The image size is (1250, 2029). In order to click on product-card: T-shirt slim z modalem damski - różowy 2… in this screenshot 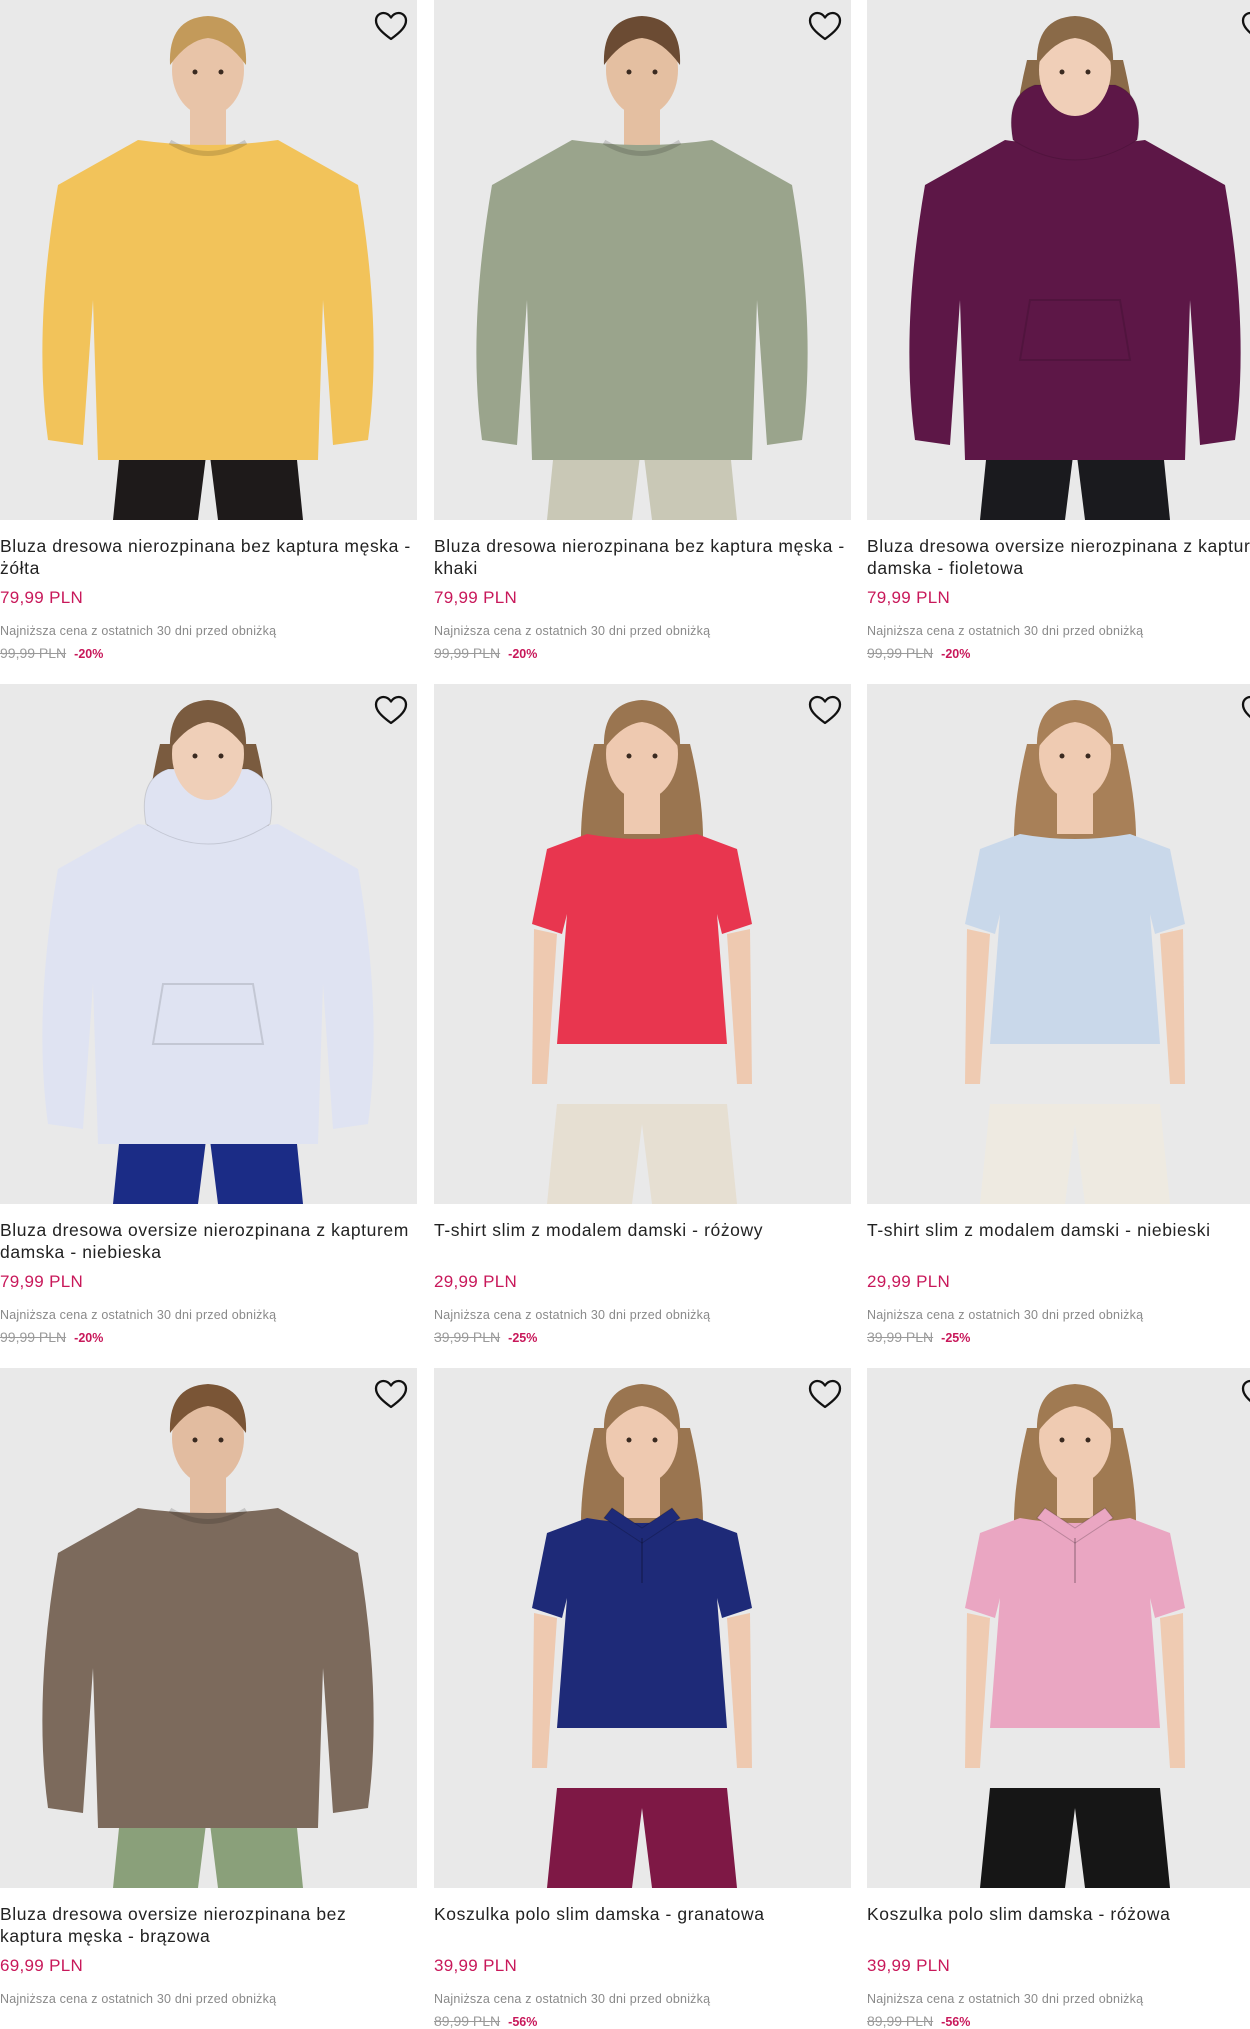, I will do `click(642, 1014)`.